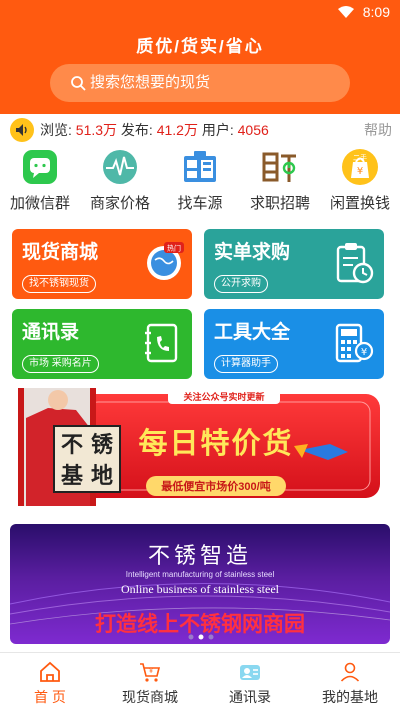 The width and height of the screenshot is (400, 710). Describe the element at coordinates (250, 672) in the screenshot. I see `contacts-icon` at that location.